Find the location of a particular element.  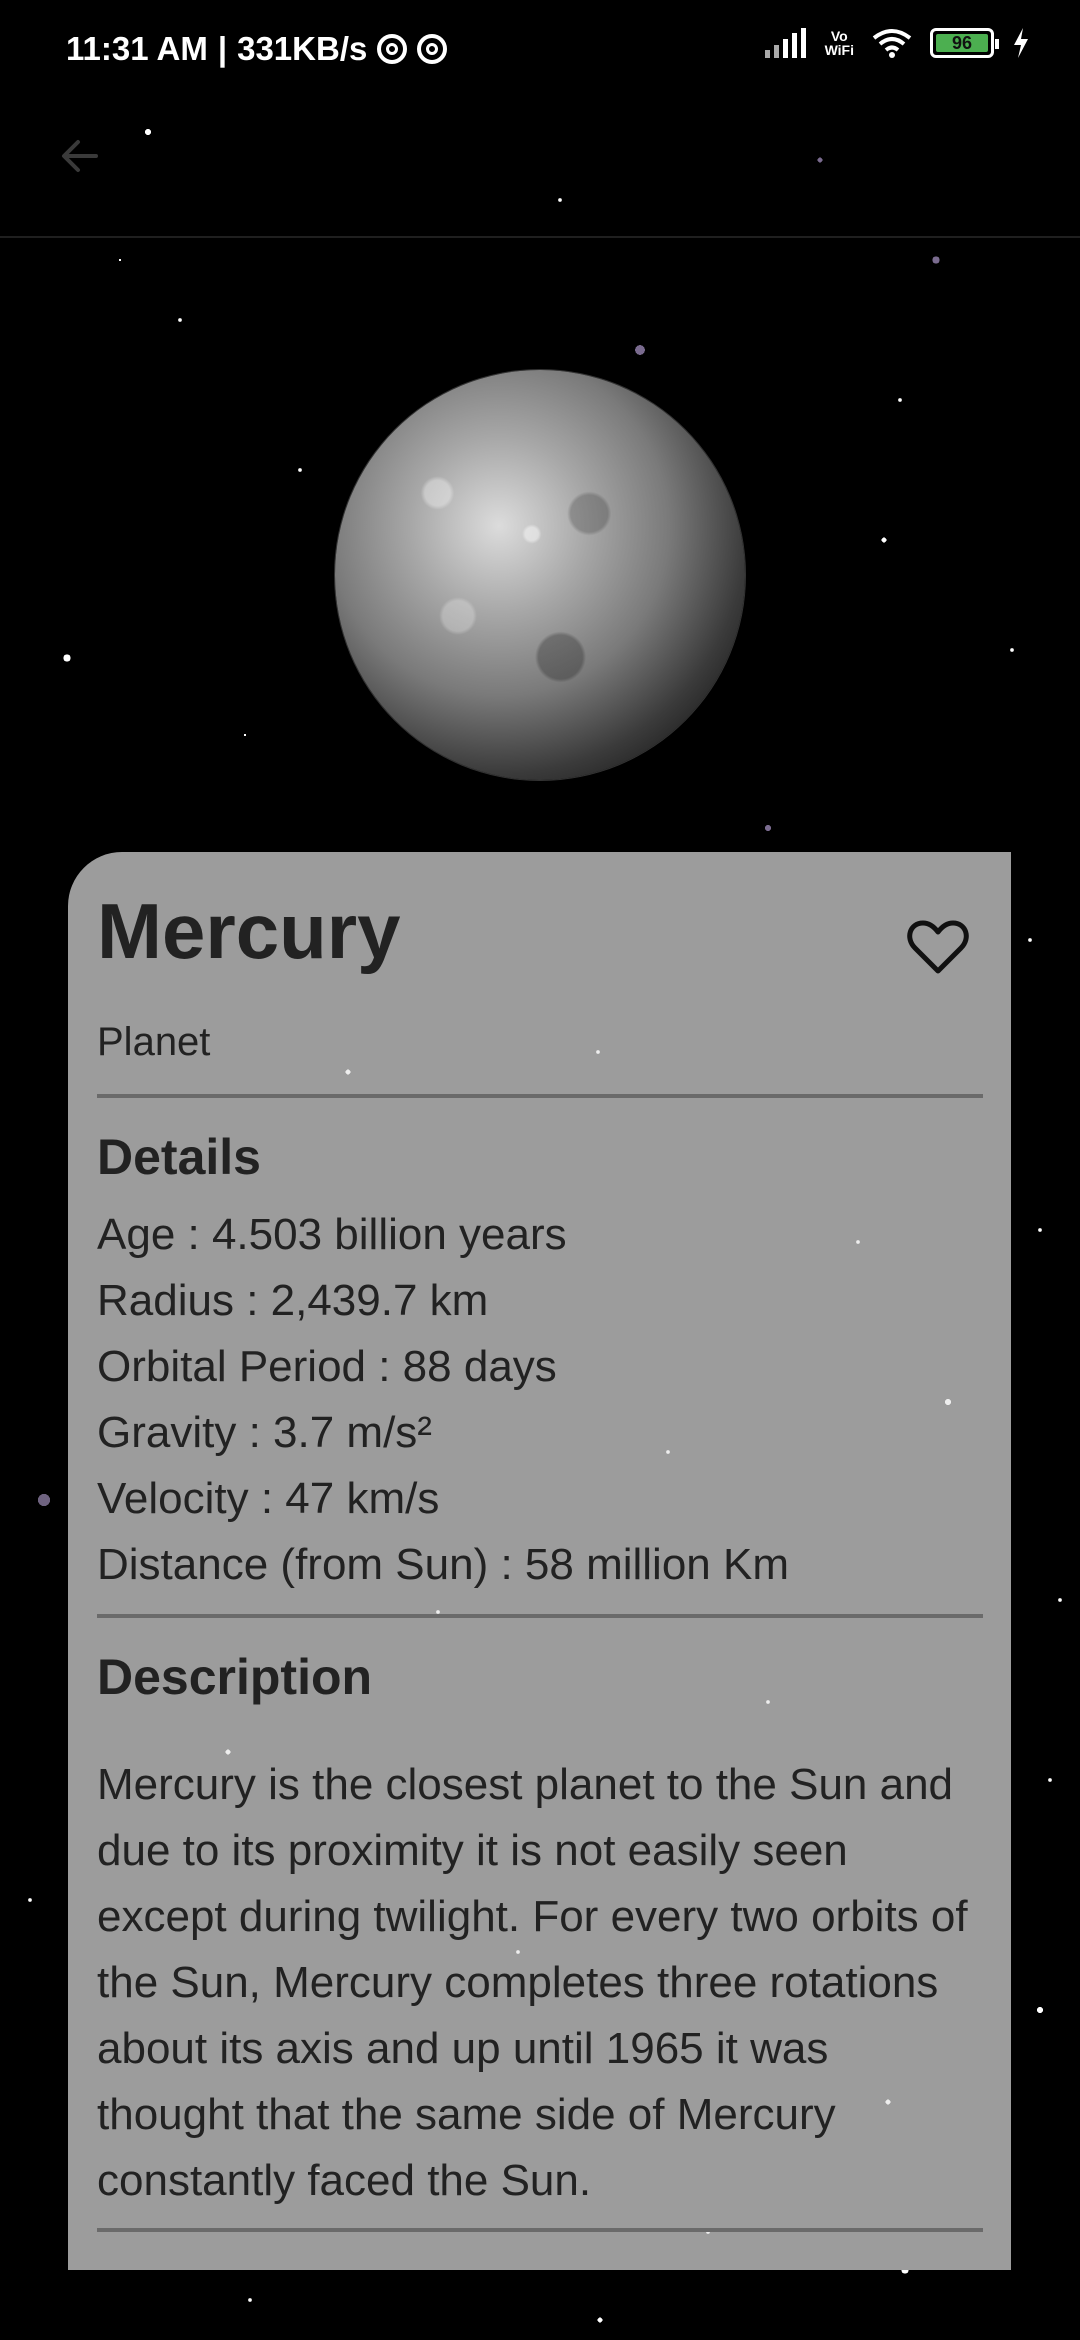

detail-gravity: Gravity : 3.7 m/s² is located at coordinates (264, 1432).